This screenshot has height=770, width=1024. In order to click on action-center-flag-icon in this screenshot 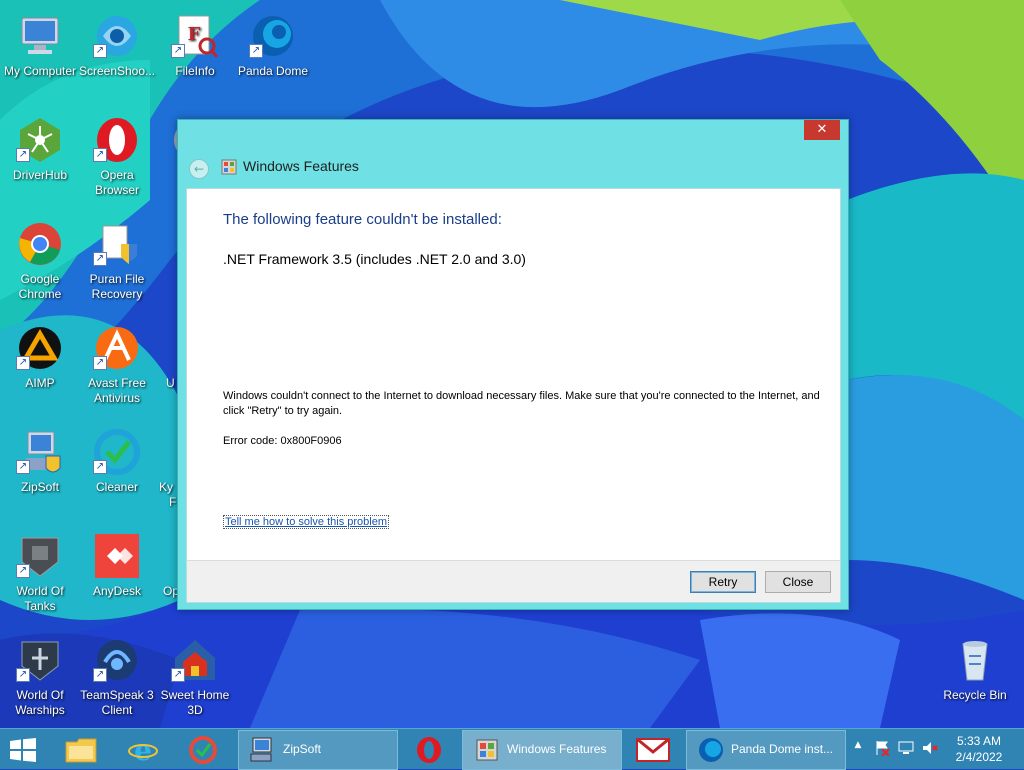, I will do `click(882, 748)`.